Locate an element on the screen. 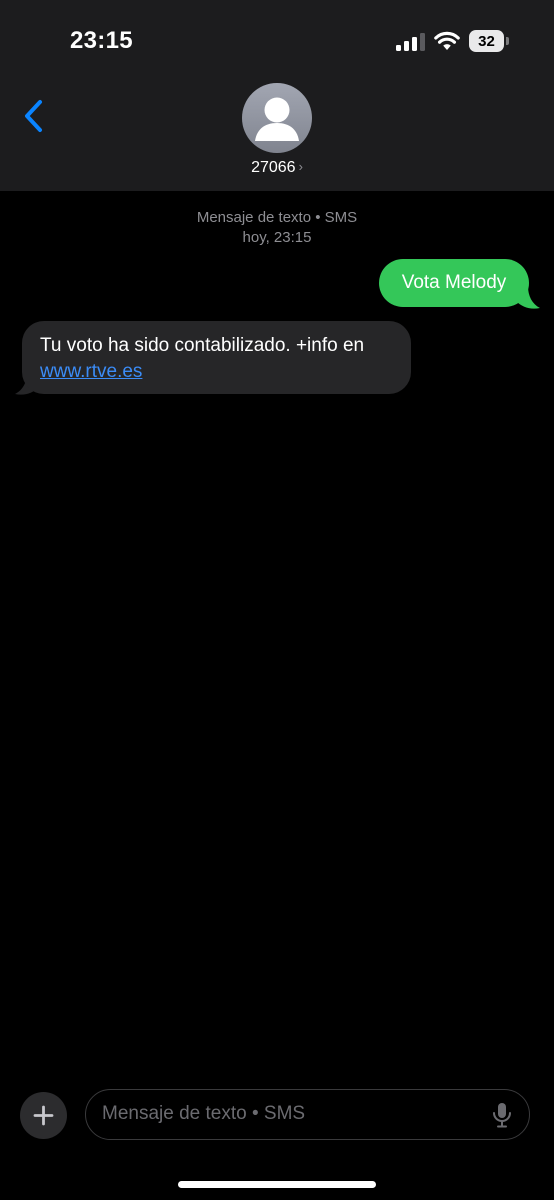 The width and height of the screenshot is (554, 1200). cellular-signal-icon is located at coordinates (410, 42).